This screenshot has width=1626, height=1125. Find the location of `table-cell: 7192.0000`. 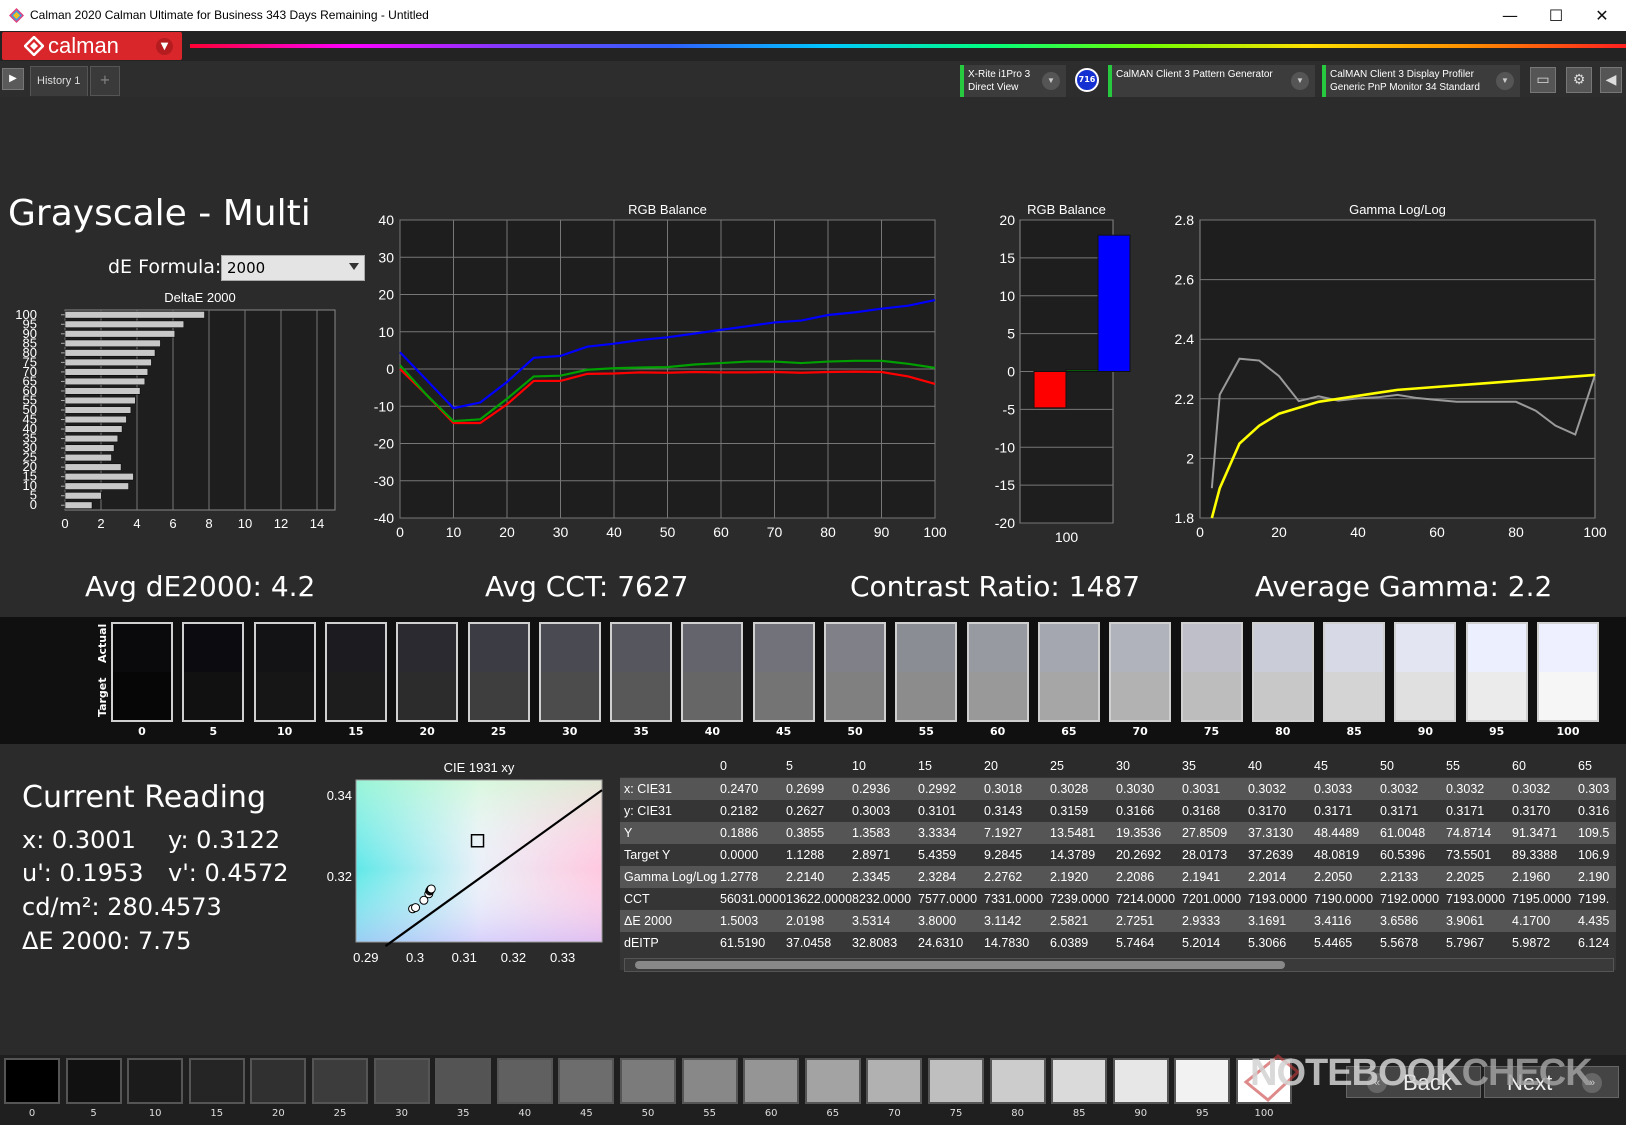

table-cell: 7192.0000 is located at coordinates (1410, 899).